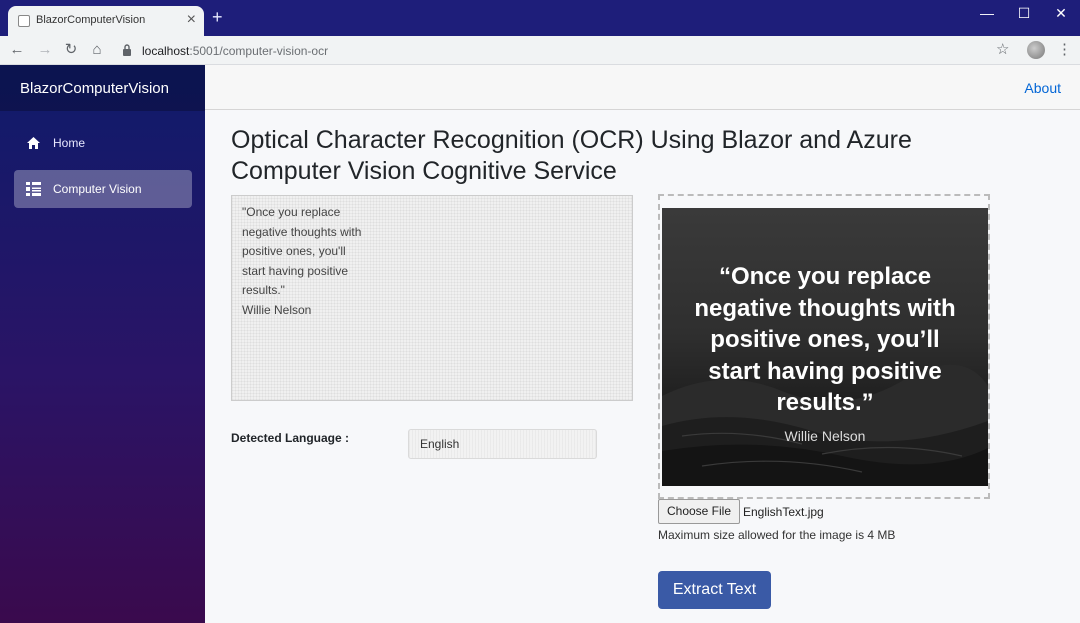  Describe the element at coordinates (290, 438) in the screenshot. I see `detected-language-label: Detected Language :` at that location.